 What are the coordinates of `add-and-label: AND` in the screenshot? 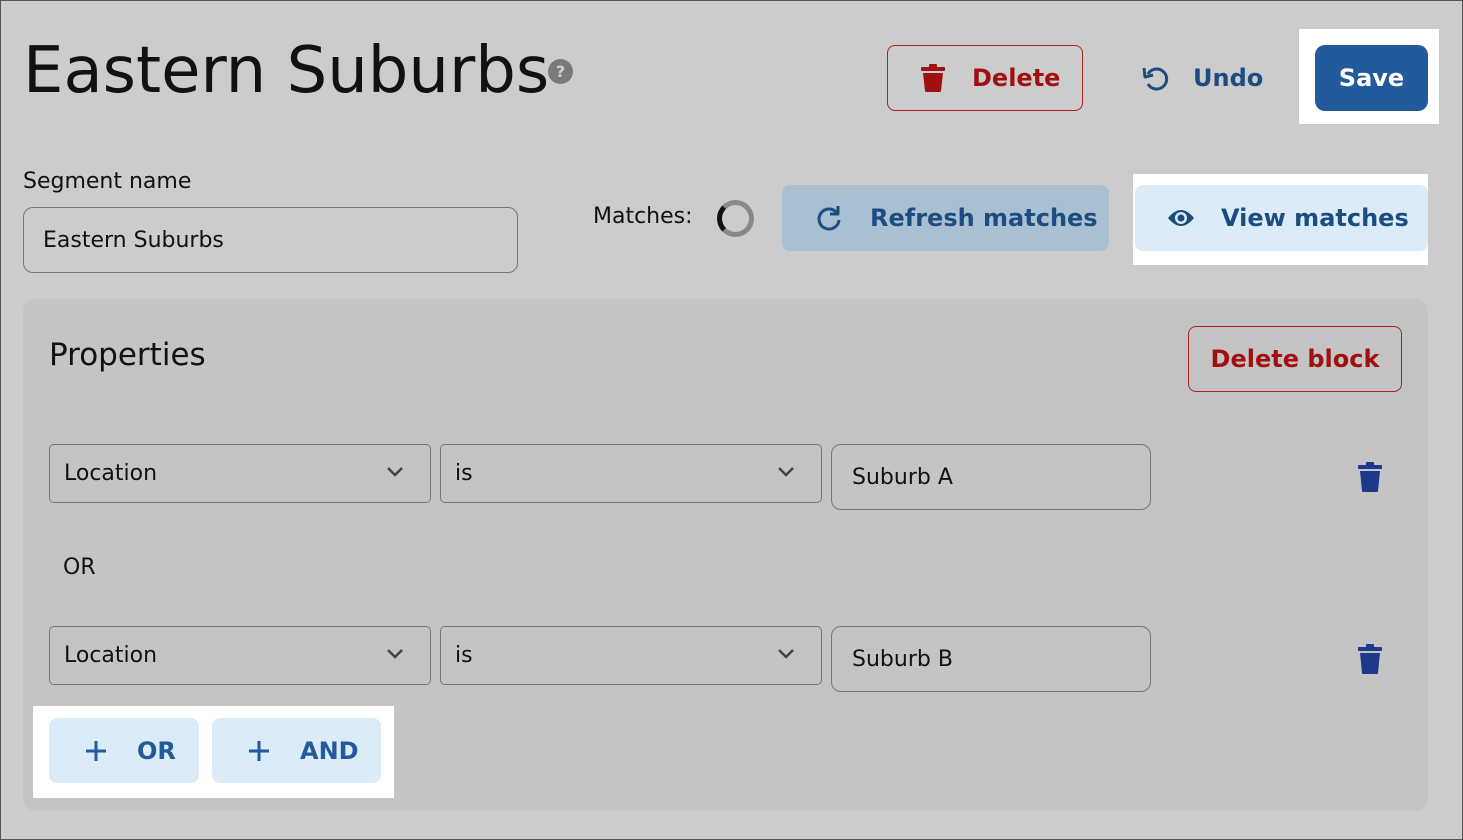 It's located at (329, 750).